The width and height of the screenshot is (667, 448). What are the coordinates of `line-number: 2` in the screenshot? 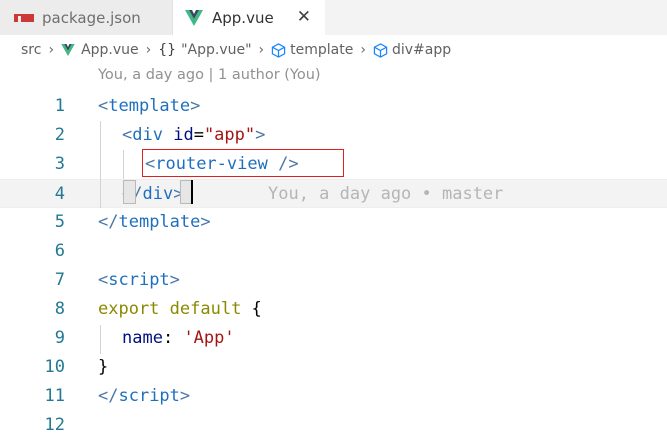 It's located at (59, 135).